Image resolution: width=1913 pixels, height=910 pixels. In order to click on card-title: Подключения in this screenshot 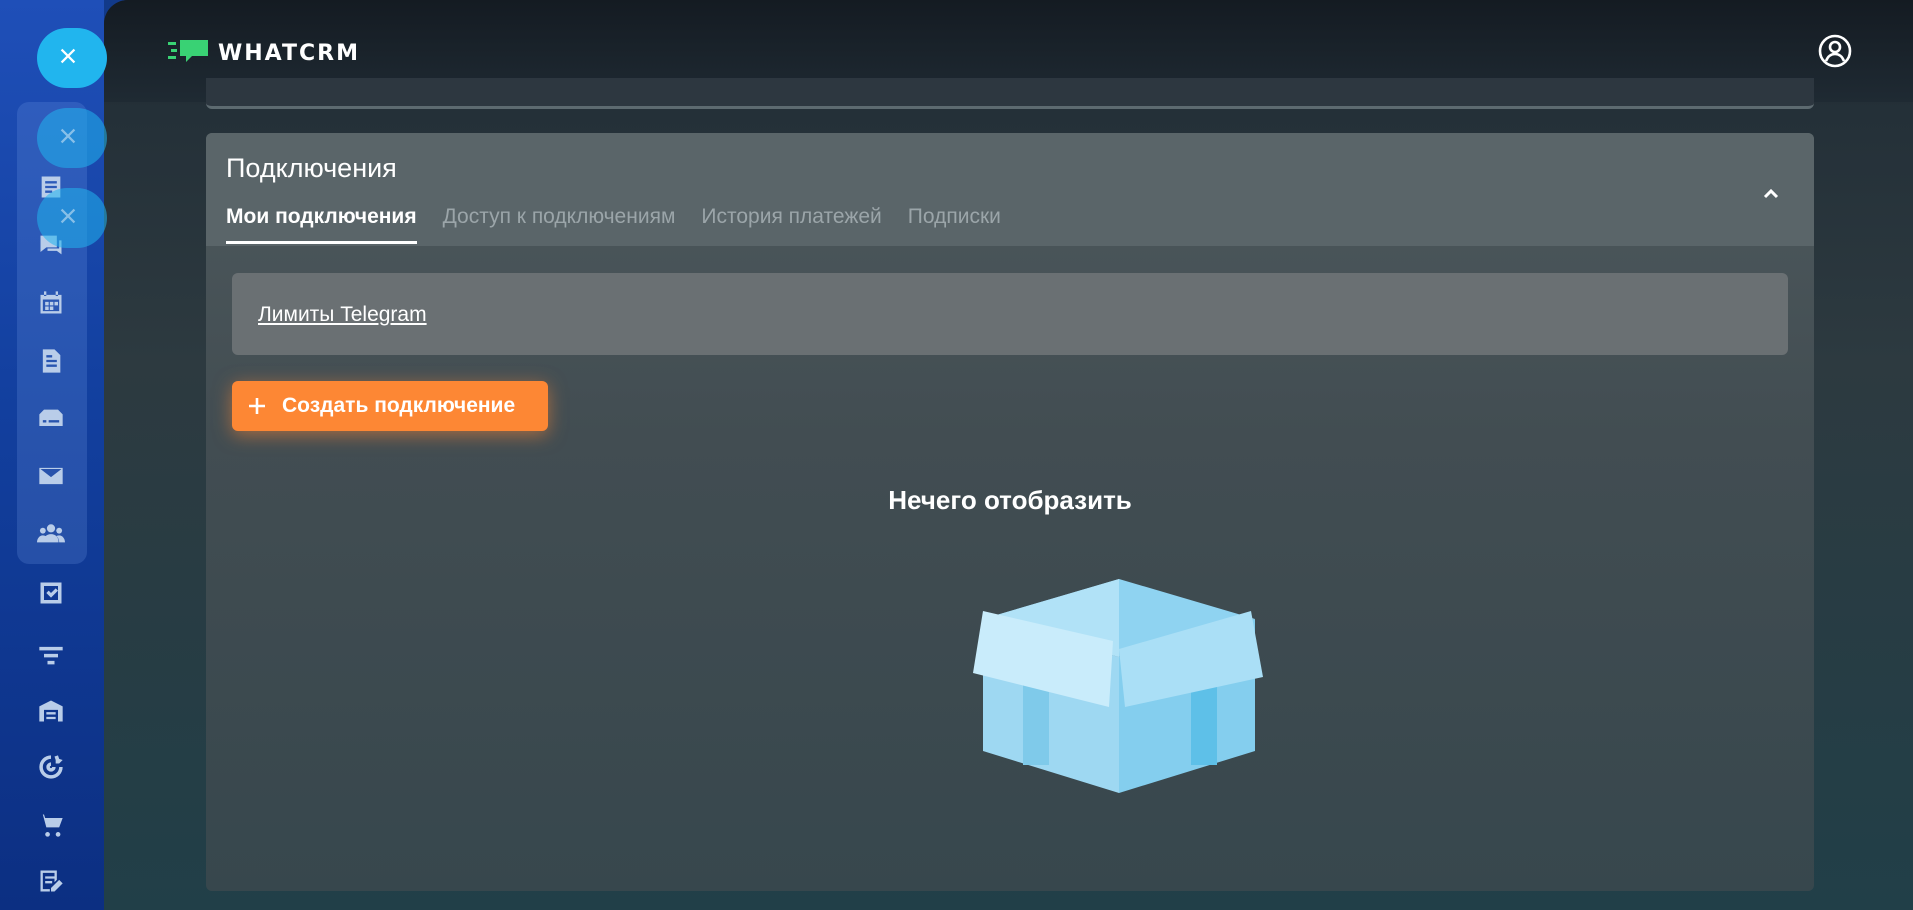, I will do `click(311, 168)`.